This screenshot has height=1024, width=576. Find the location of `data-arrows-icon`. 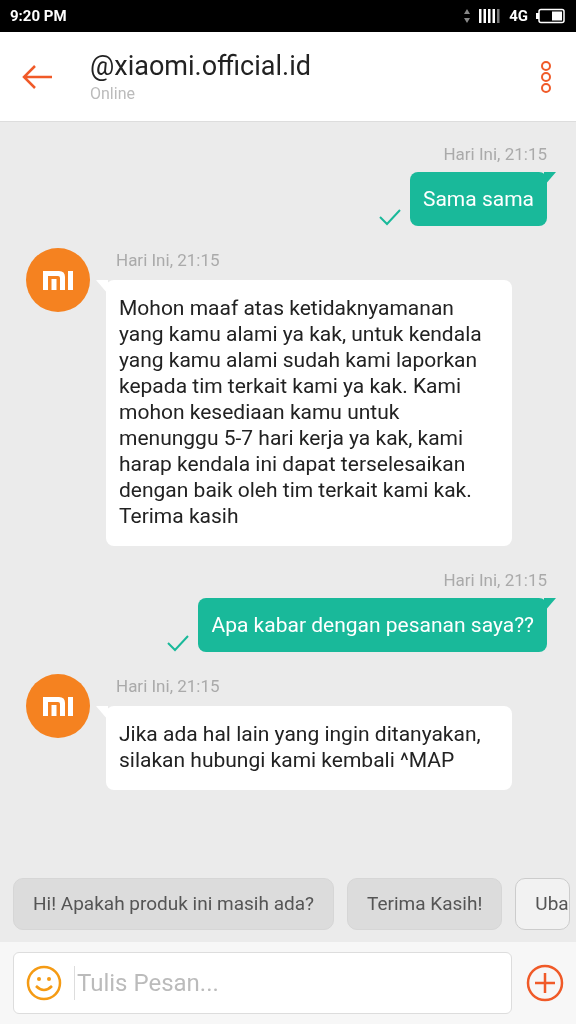

data-arrows-icon is located at coordinates (467, 16).